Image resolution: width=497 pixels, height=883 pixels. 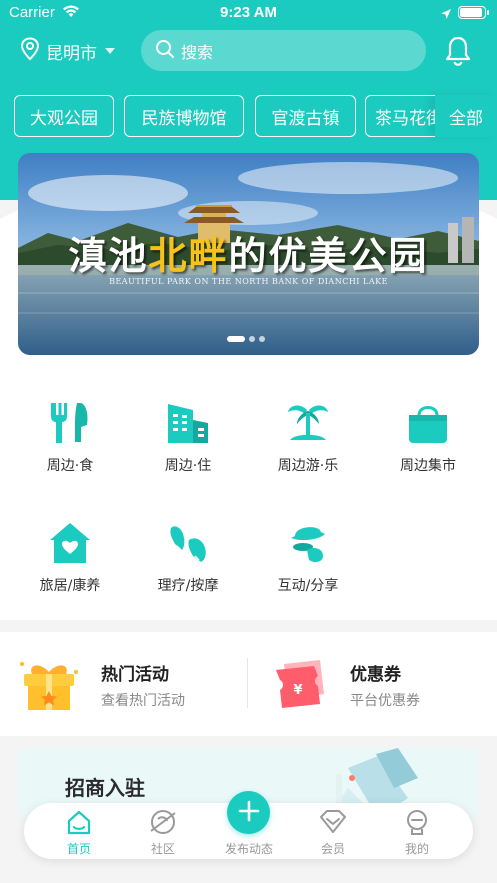 I want to click on city-label: 昆明市, so click(x=71, y=53).